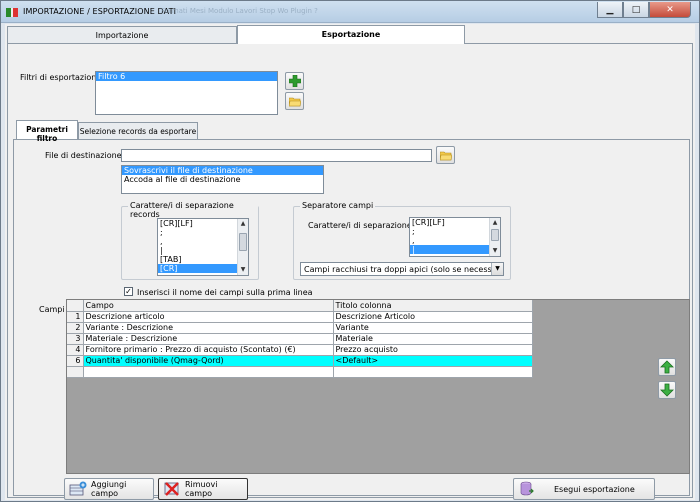 The width and height of the screenshot is (700, 502). I want to click on plus-icon, so click(294, 81).